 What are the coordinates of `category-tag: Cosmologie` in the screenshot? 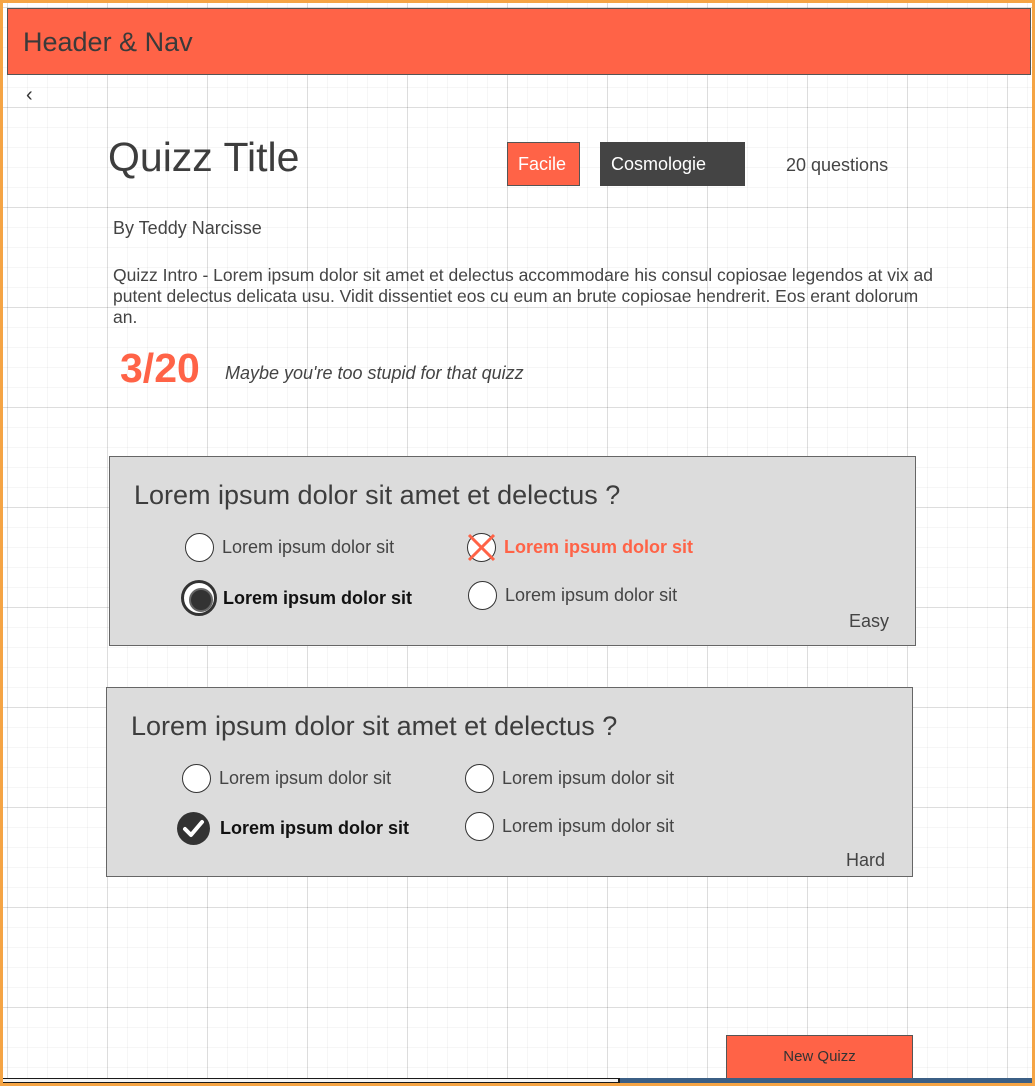 It's located at (672, 164).